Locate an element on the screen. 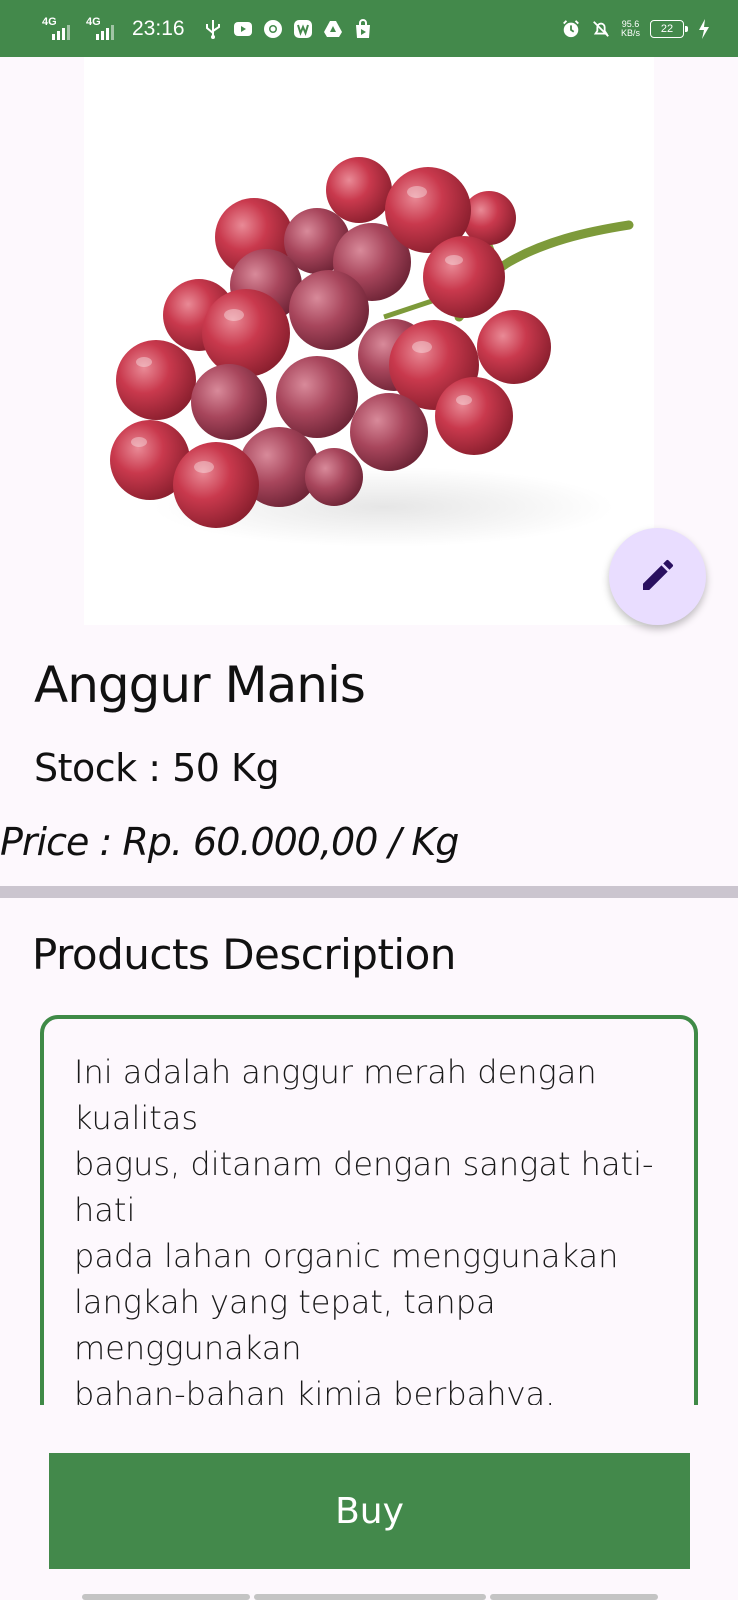  battery-icon: 22 is located at coordinates (669, 28).